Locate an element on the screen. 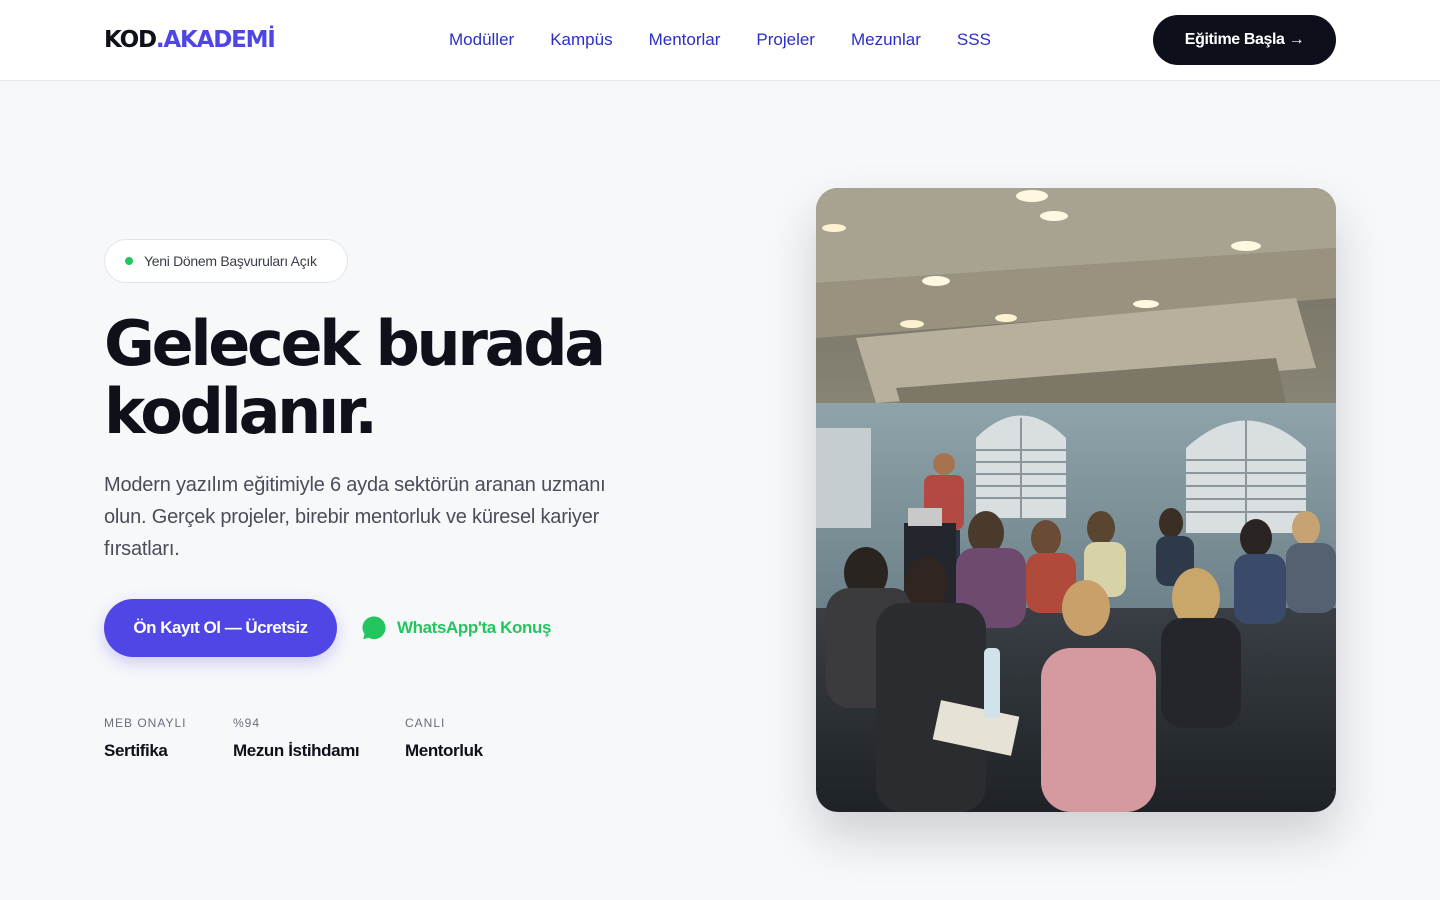  stat-value: Mezun İstihdamı is located at coordinates (296, 750).